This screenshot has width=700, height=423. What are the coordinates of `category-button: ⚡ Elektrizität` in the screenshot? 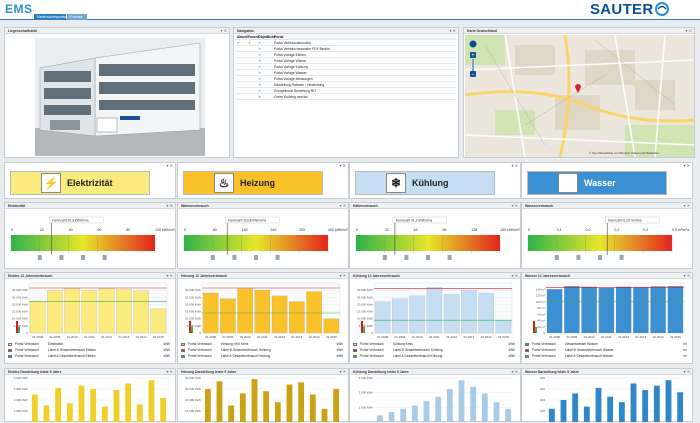 It's located at (80, 183).